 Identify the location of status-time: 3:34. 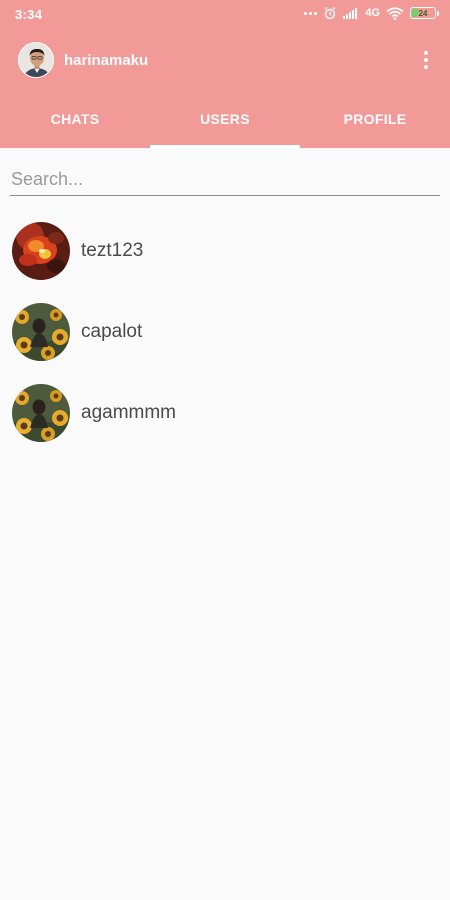
(29, 14).